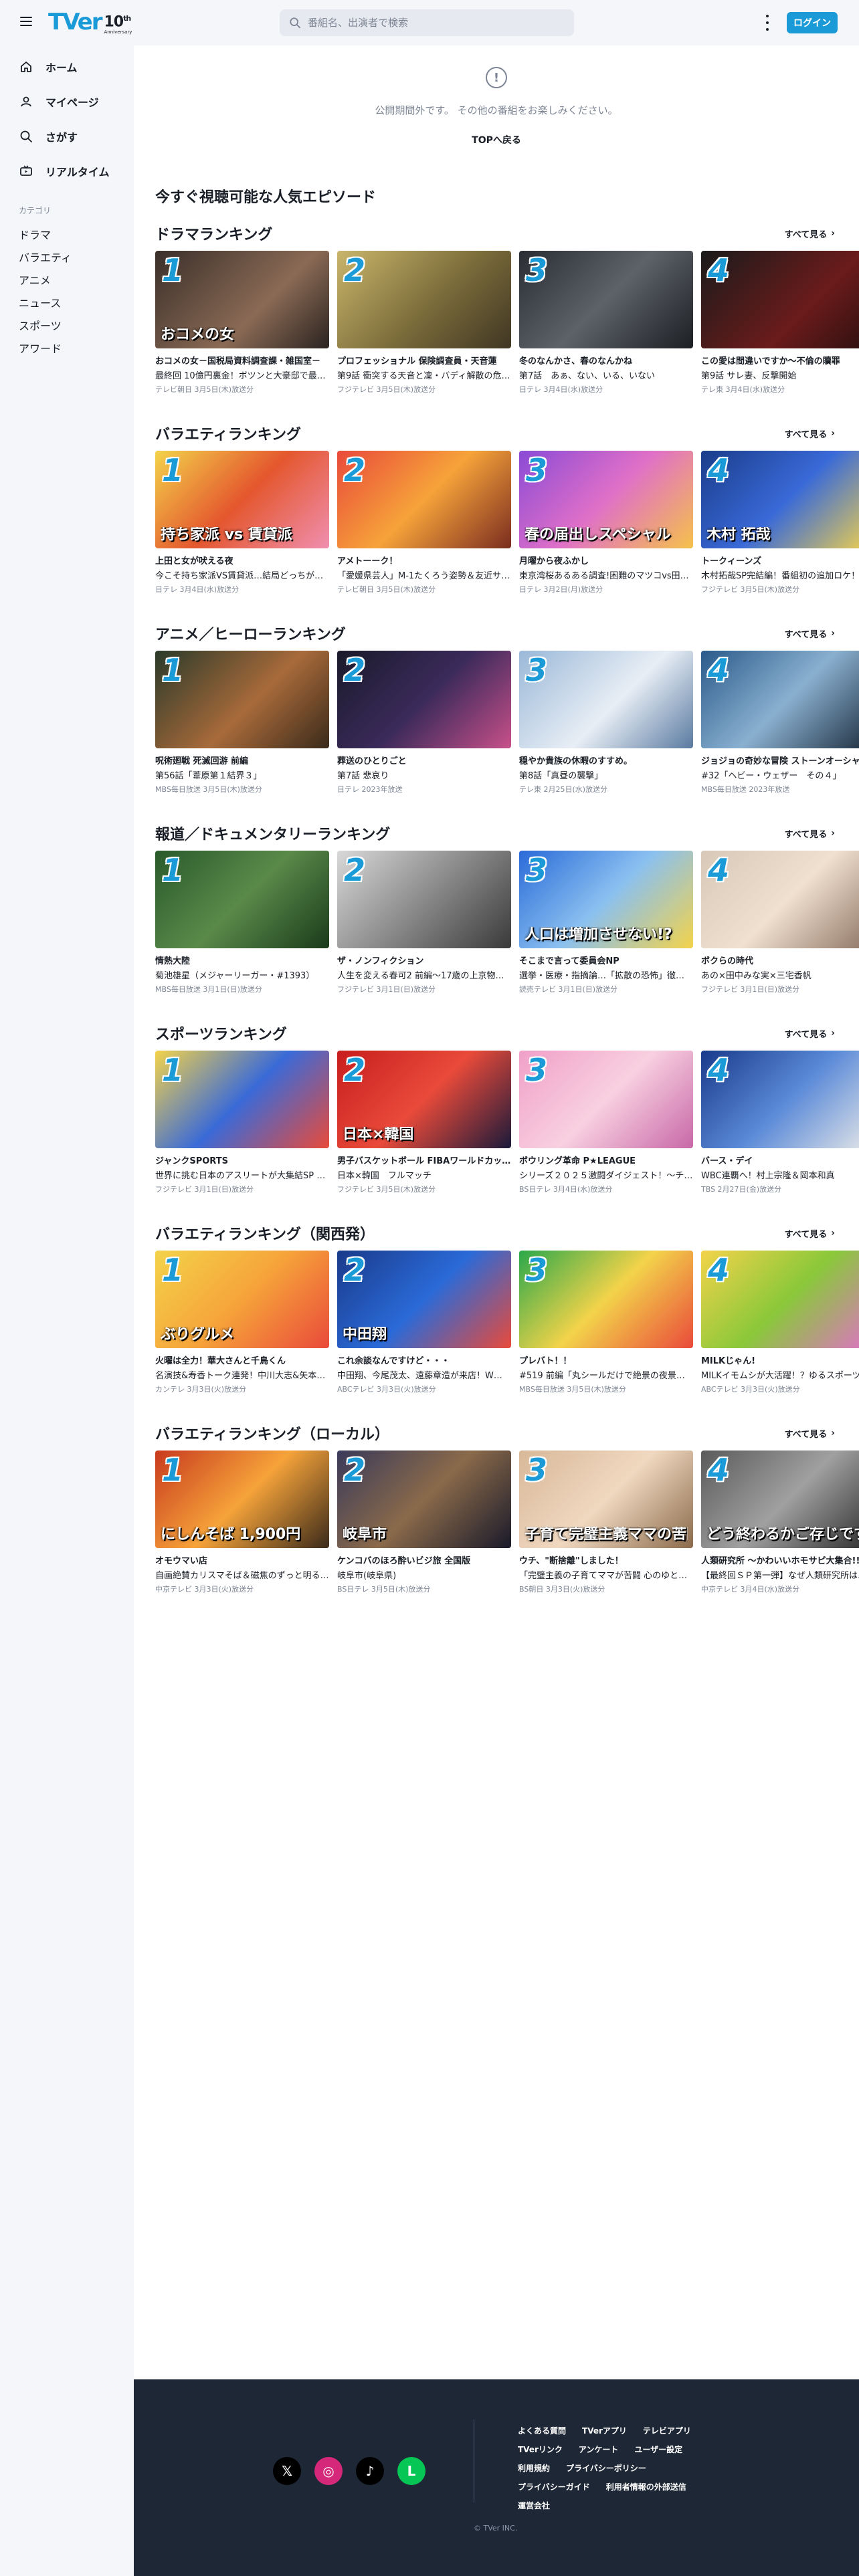  I want to click on episode-thumbnail: 4 どう終わるかご存じですか, so click(780, 1499).